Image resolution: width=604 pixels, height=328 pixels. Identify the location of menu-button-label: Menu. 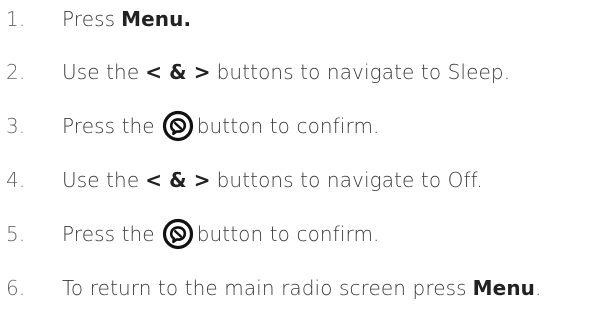
(503, 288).